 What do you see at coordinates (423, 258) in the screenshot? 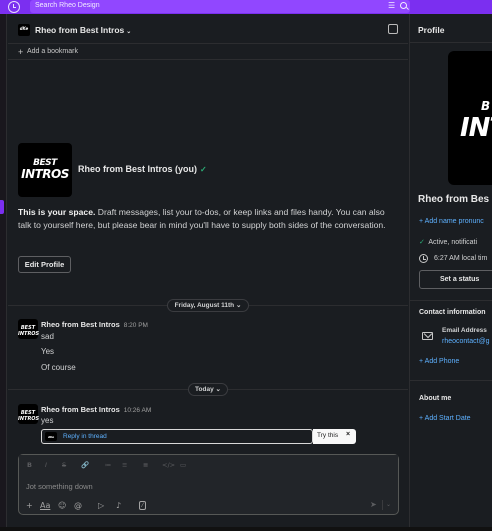
I see `clock-icon` at bounding box center [423, 258].